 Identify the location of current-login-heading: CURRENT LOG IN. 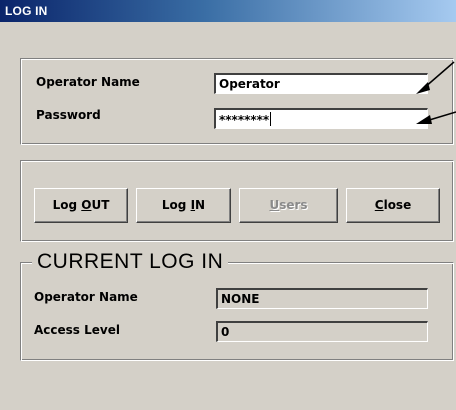
(130, 262).